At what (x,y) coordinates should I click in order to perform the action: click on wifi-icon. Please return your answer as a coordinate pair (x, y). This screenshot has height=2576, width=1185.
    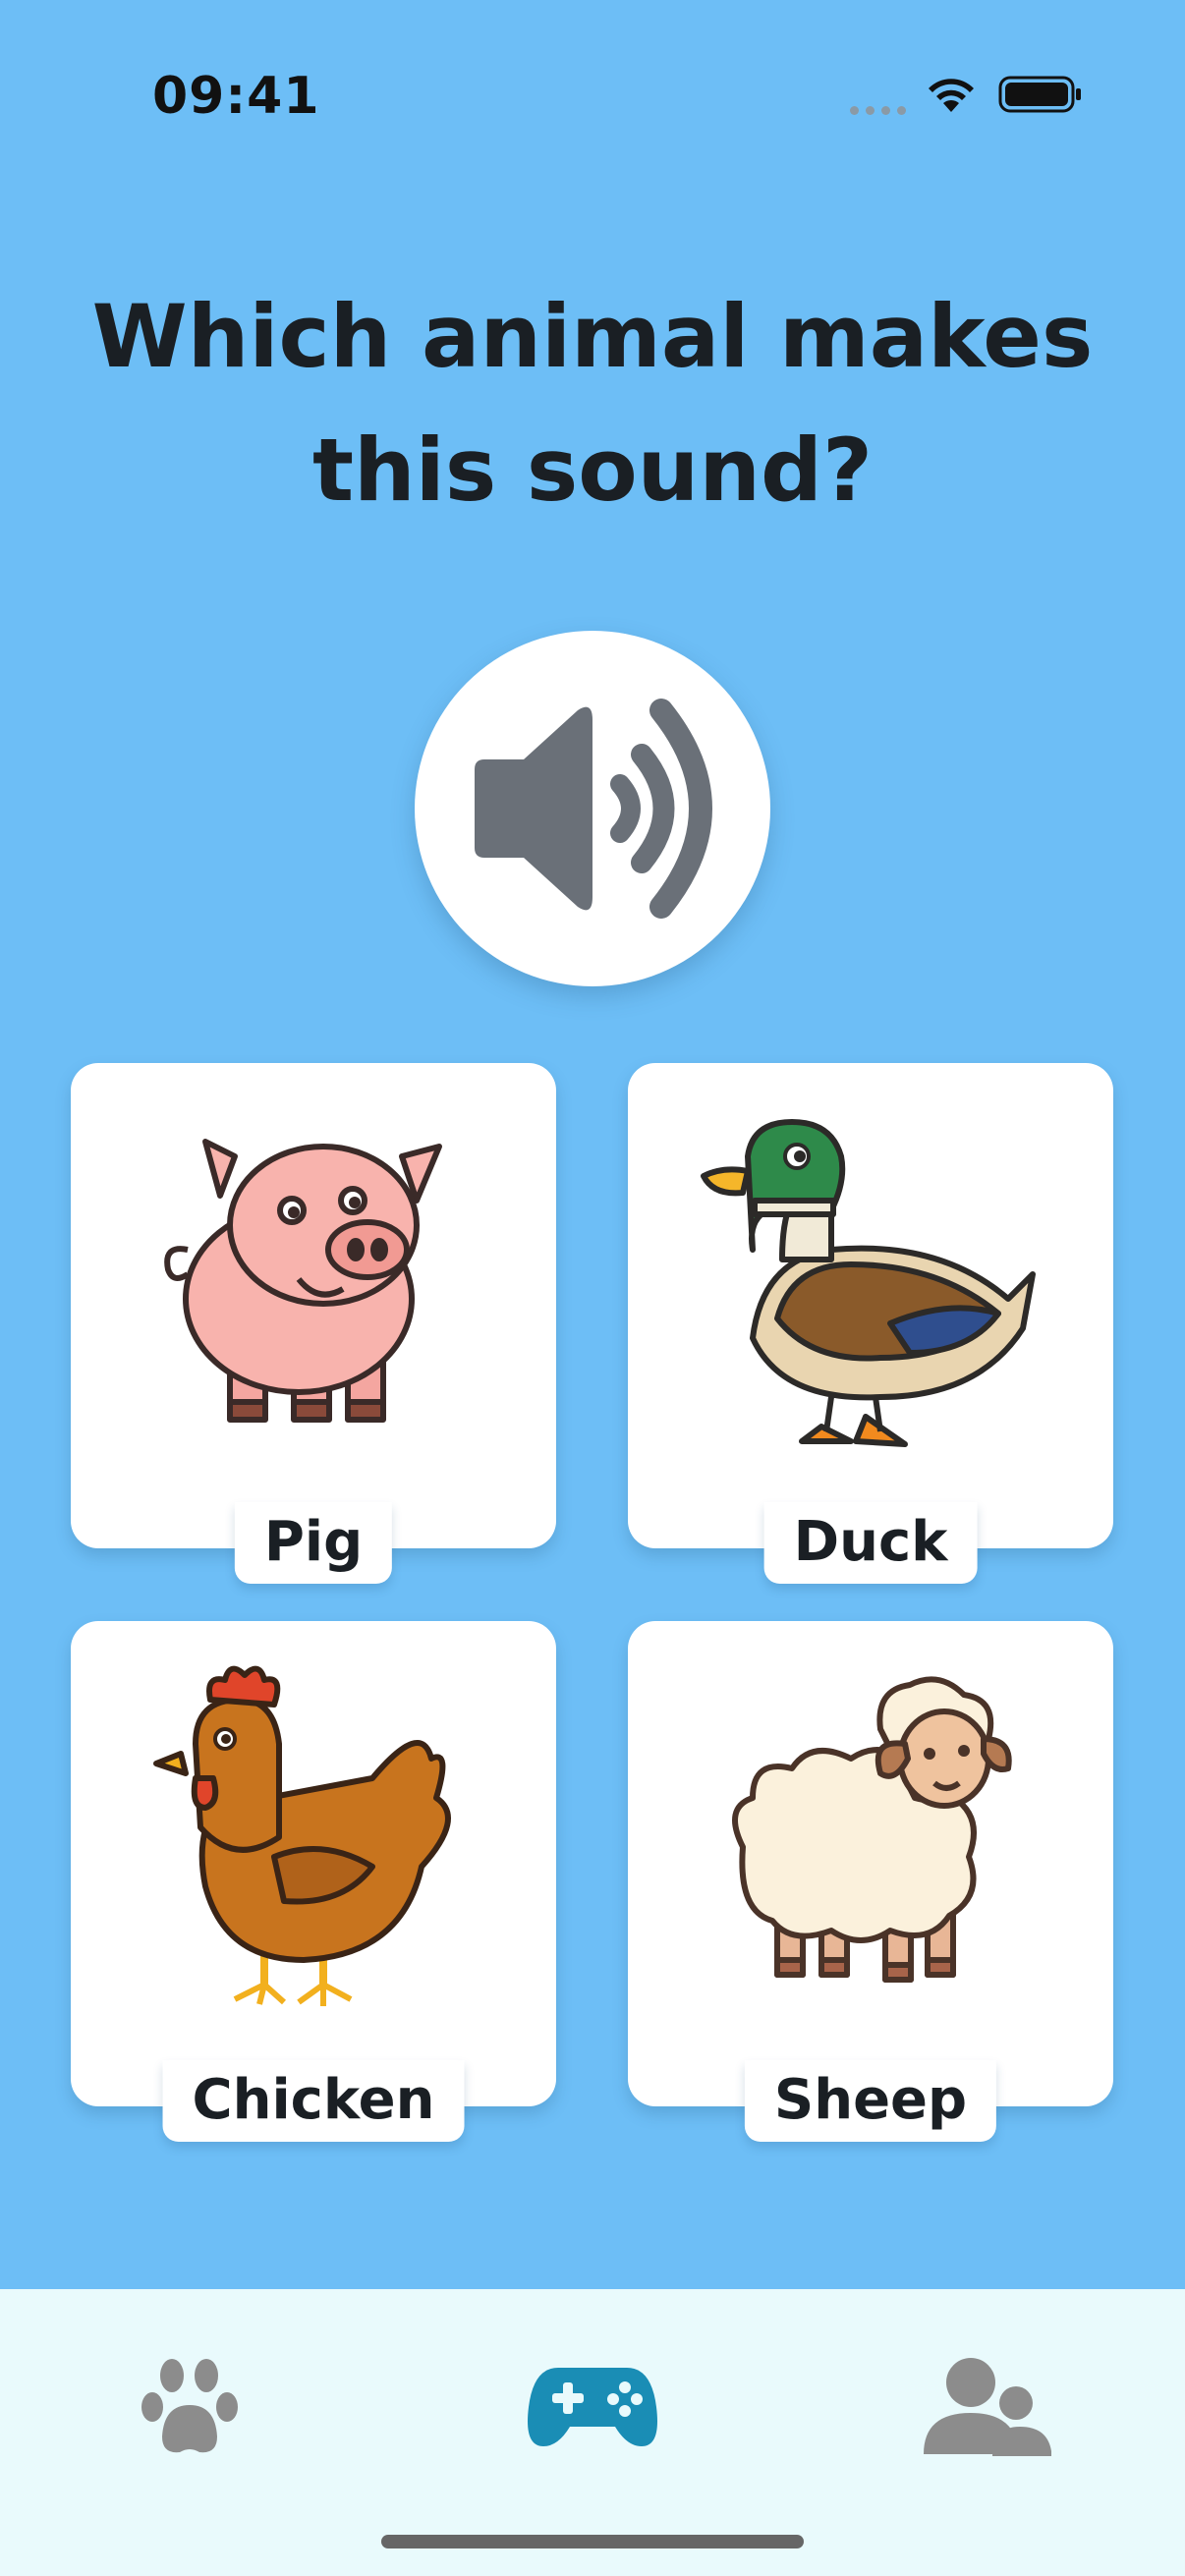
    Looking at the image, I should click on (952, 95).